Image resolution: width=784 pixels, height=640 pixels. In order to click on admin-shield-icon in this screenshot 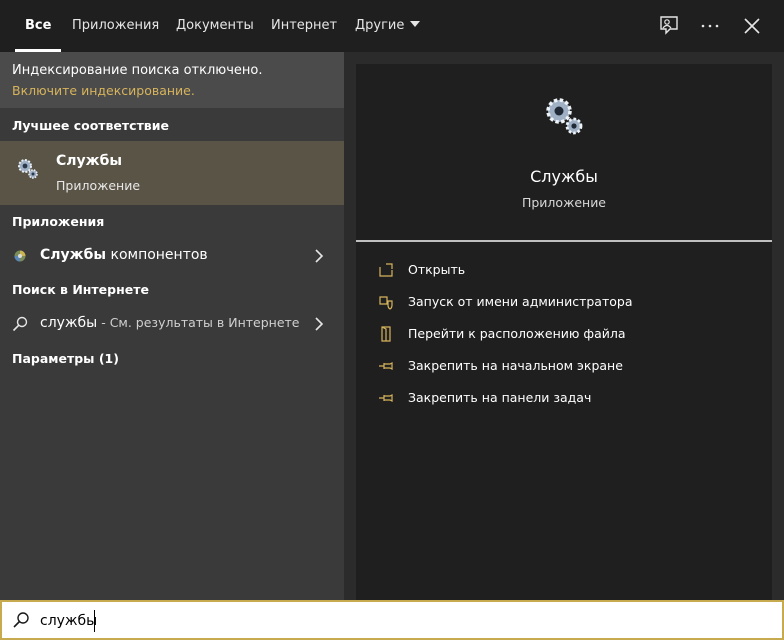, I will do `click(386, 303)`.